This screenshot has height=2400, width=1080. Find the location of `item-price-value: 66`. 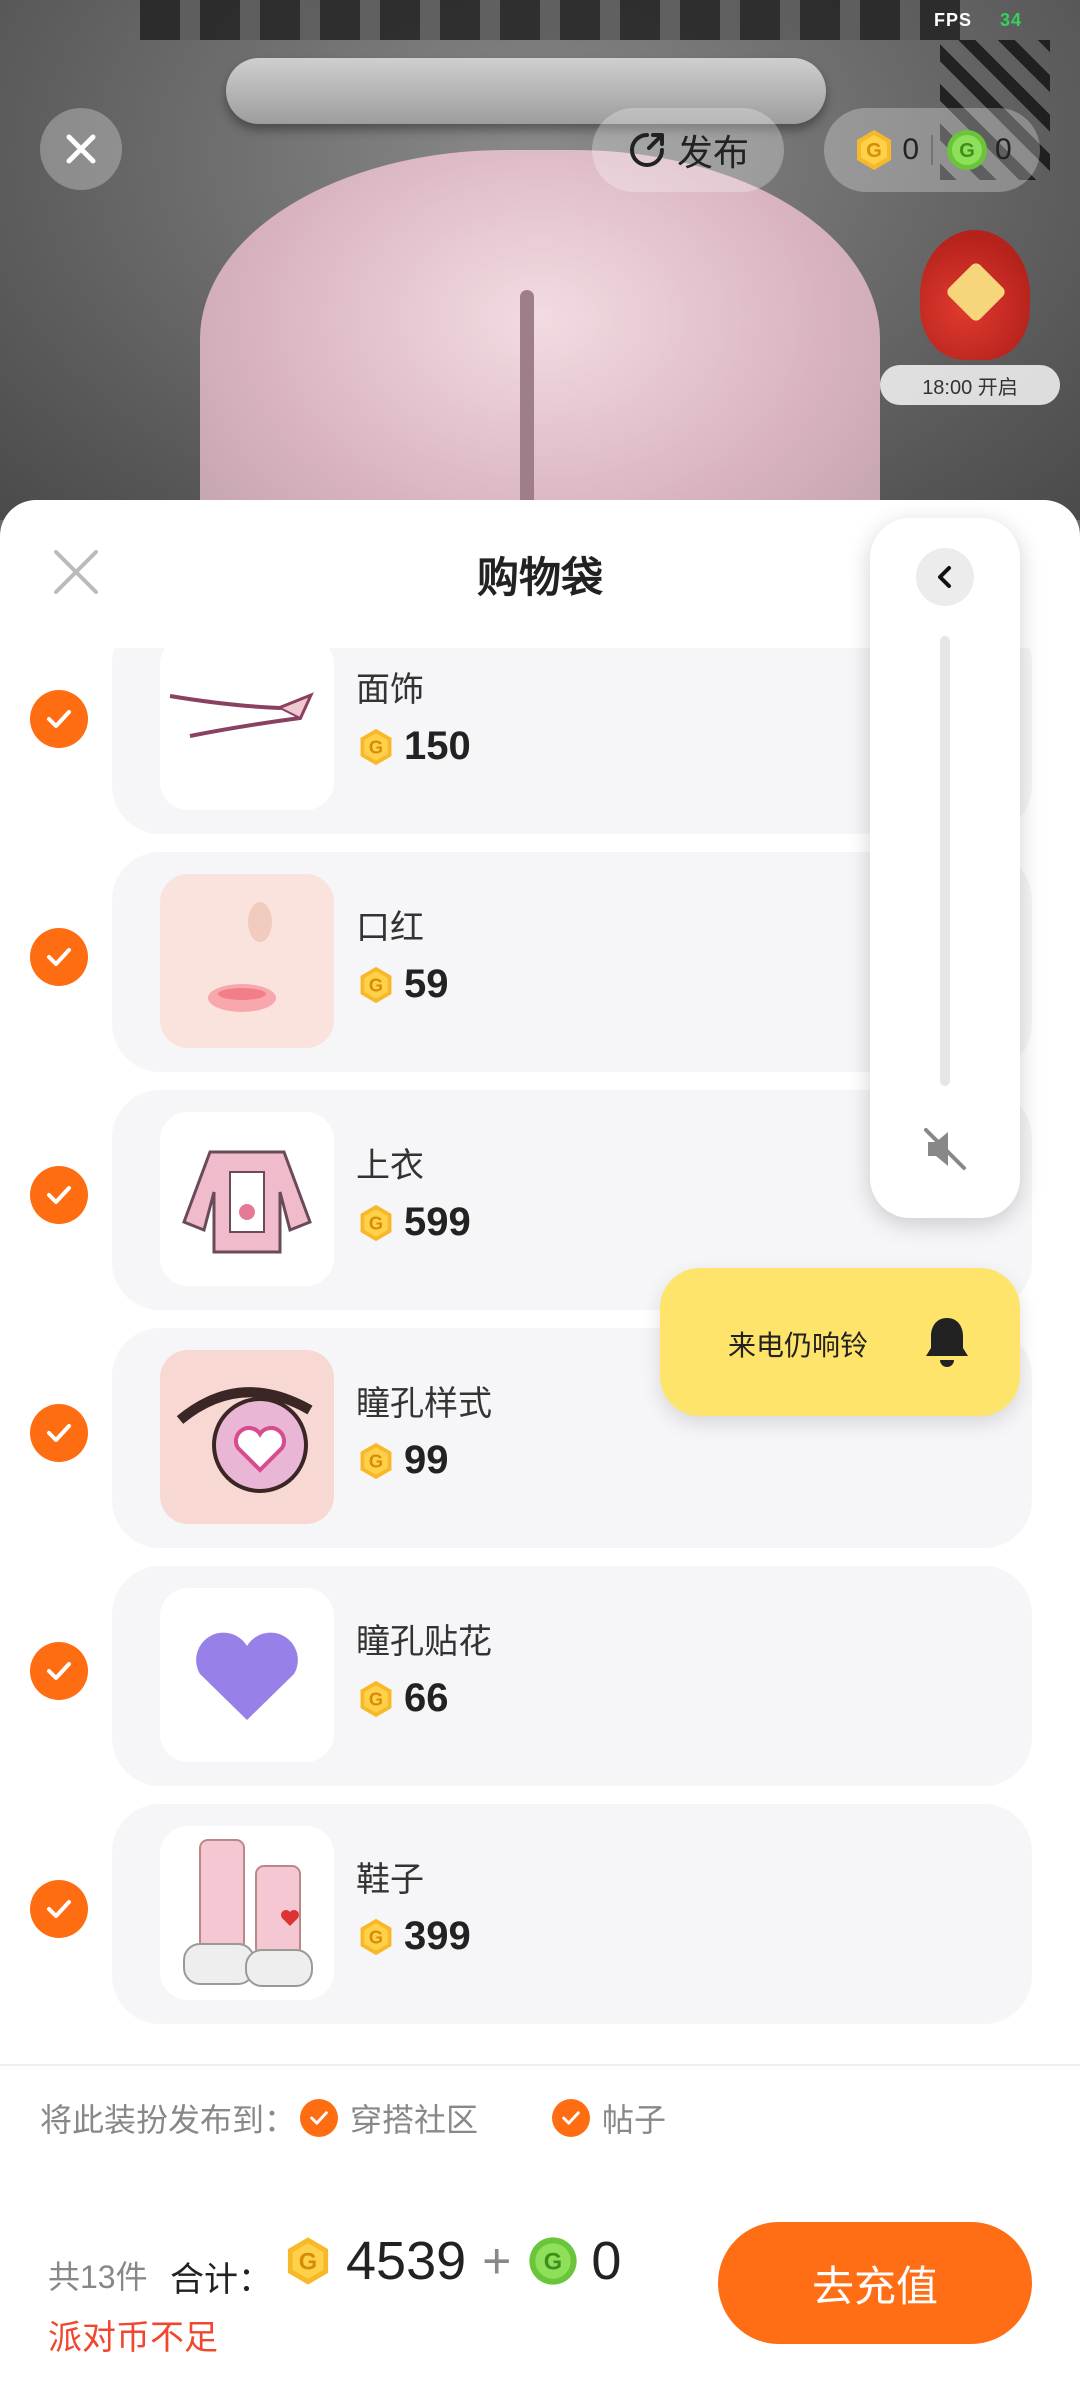

item-price-value: 66 is located at coordinates (426, 1698).